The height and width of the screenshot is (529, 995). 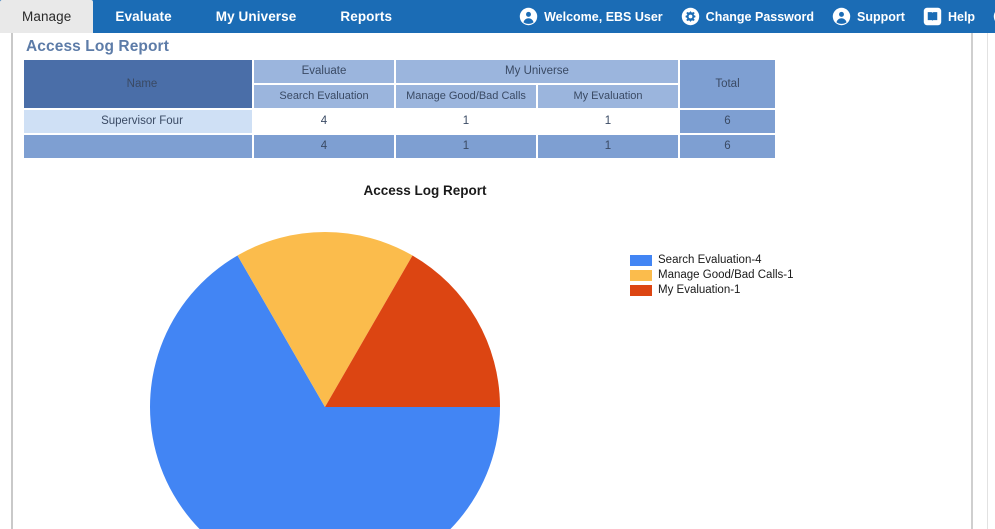 I want to click on cell-name: Supervisor Four, so click(x=138, y=121).